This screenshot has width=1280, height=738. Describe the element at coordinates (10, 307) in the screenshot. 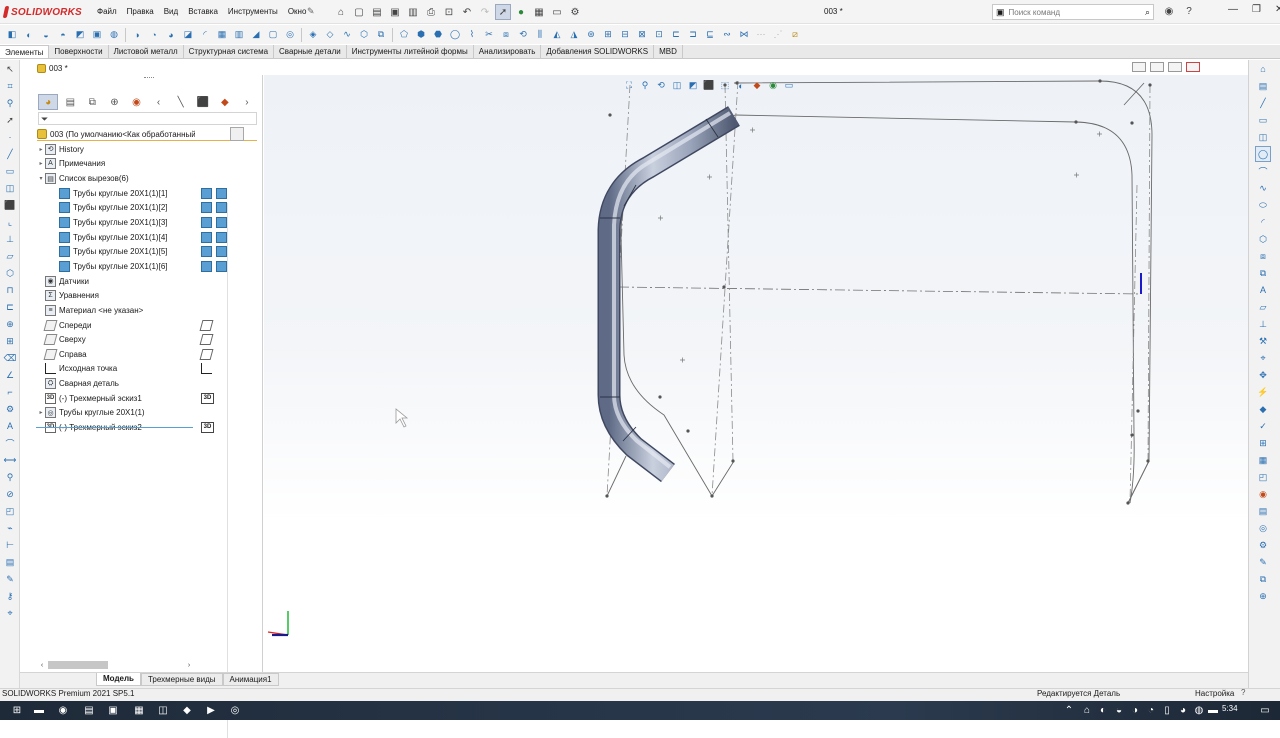

I see `bracket-icon: ⊏` at that location.